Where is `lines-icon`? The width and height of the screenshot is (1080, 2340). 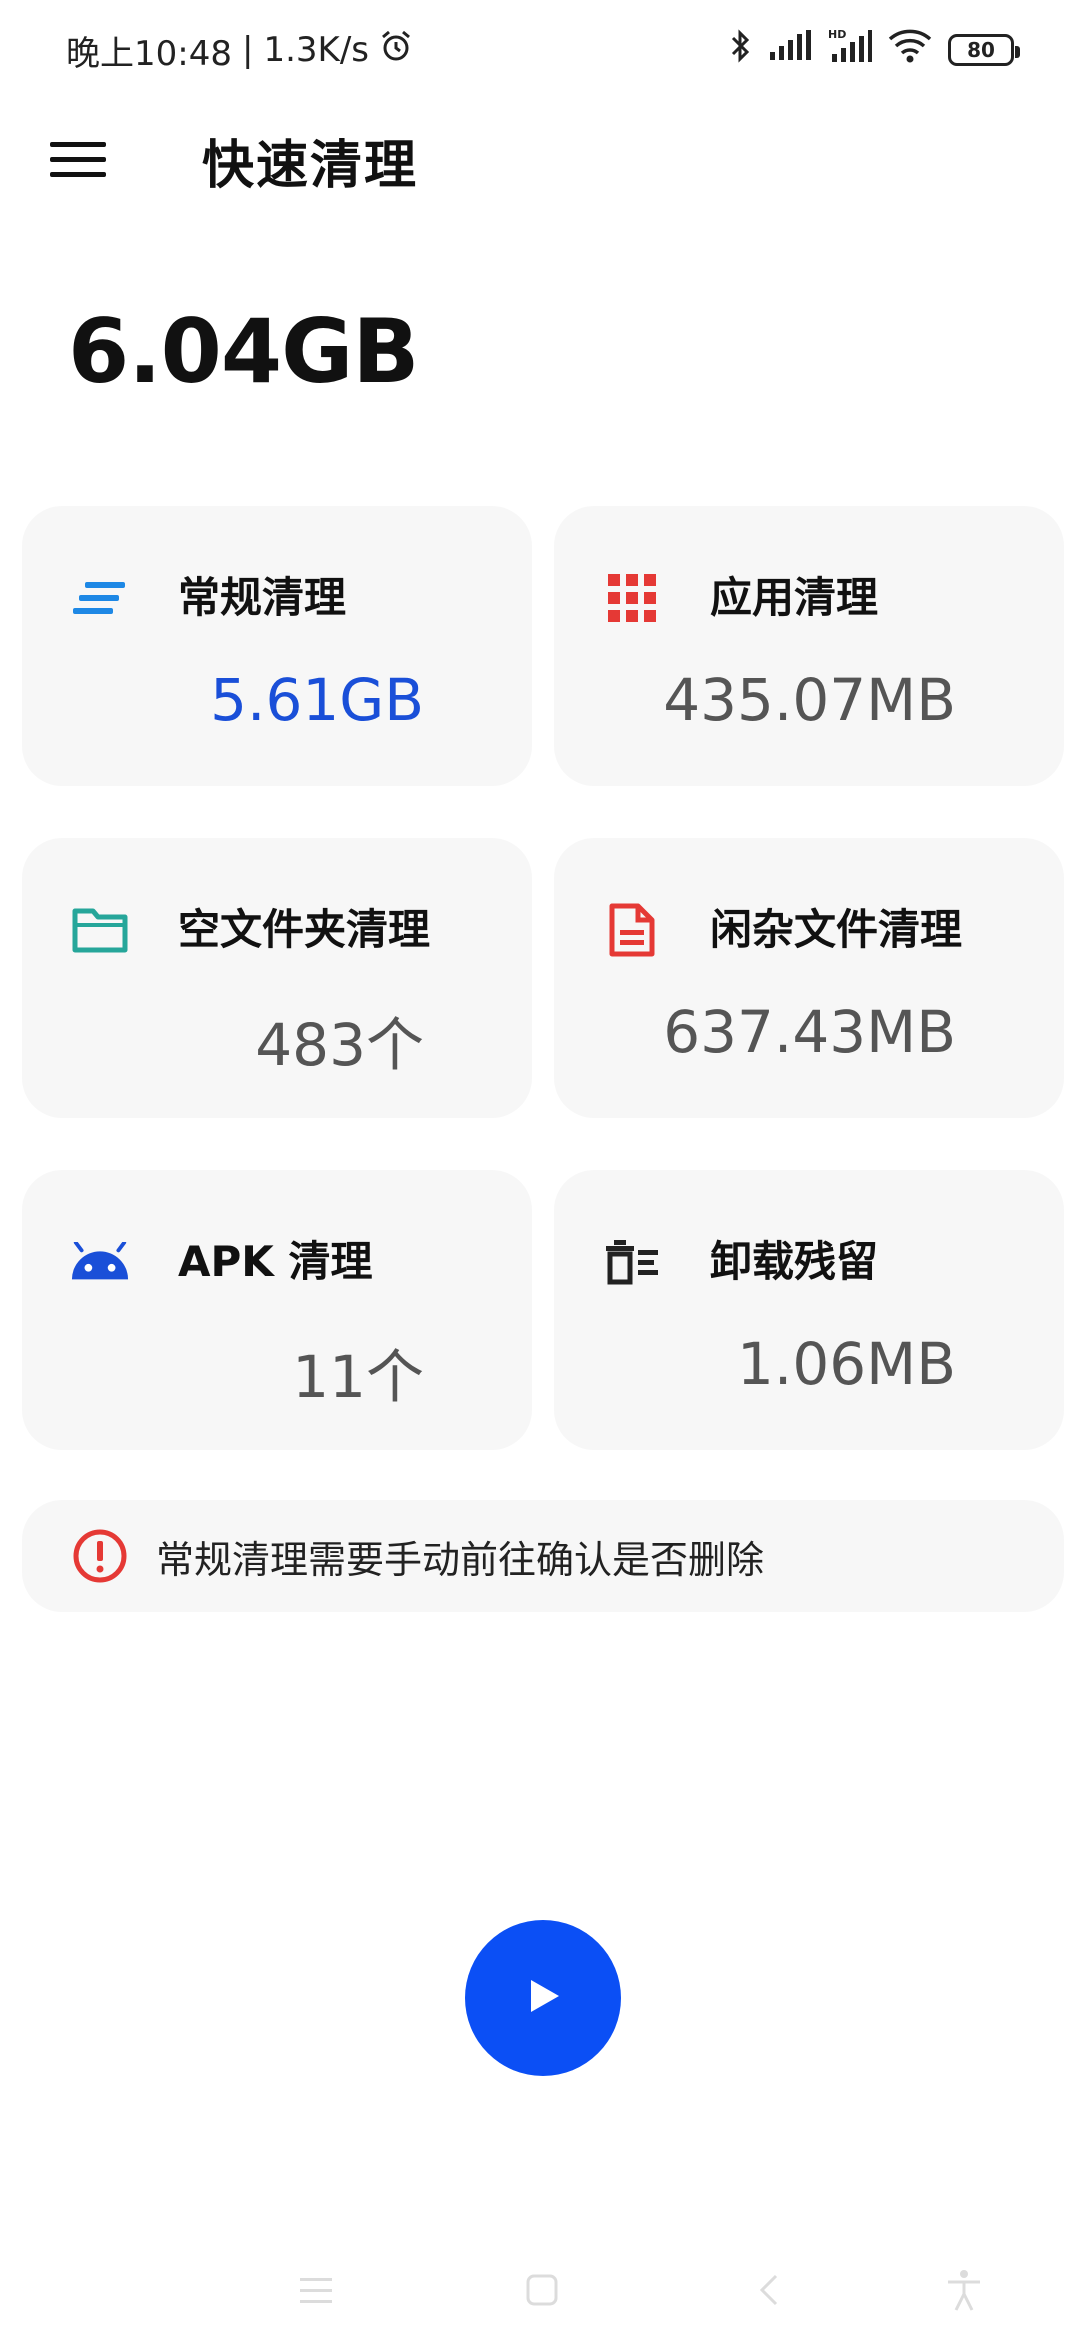 lines-icon is located at coordinates (100, 598).